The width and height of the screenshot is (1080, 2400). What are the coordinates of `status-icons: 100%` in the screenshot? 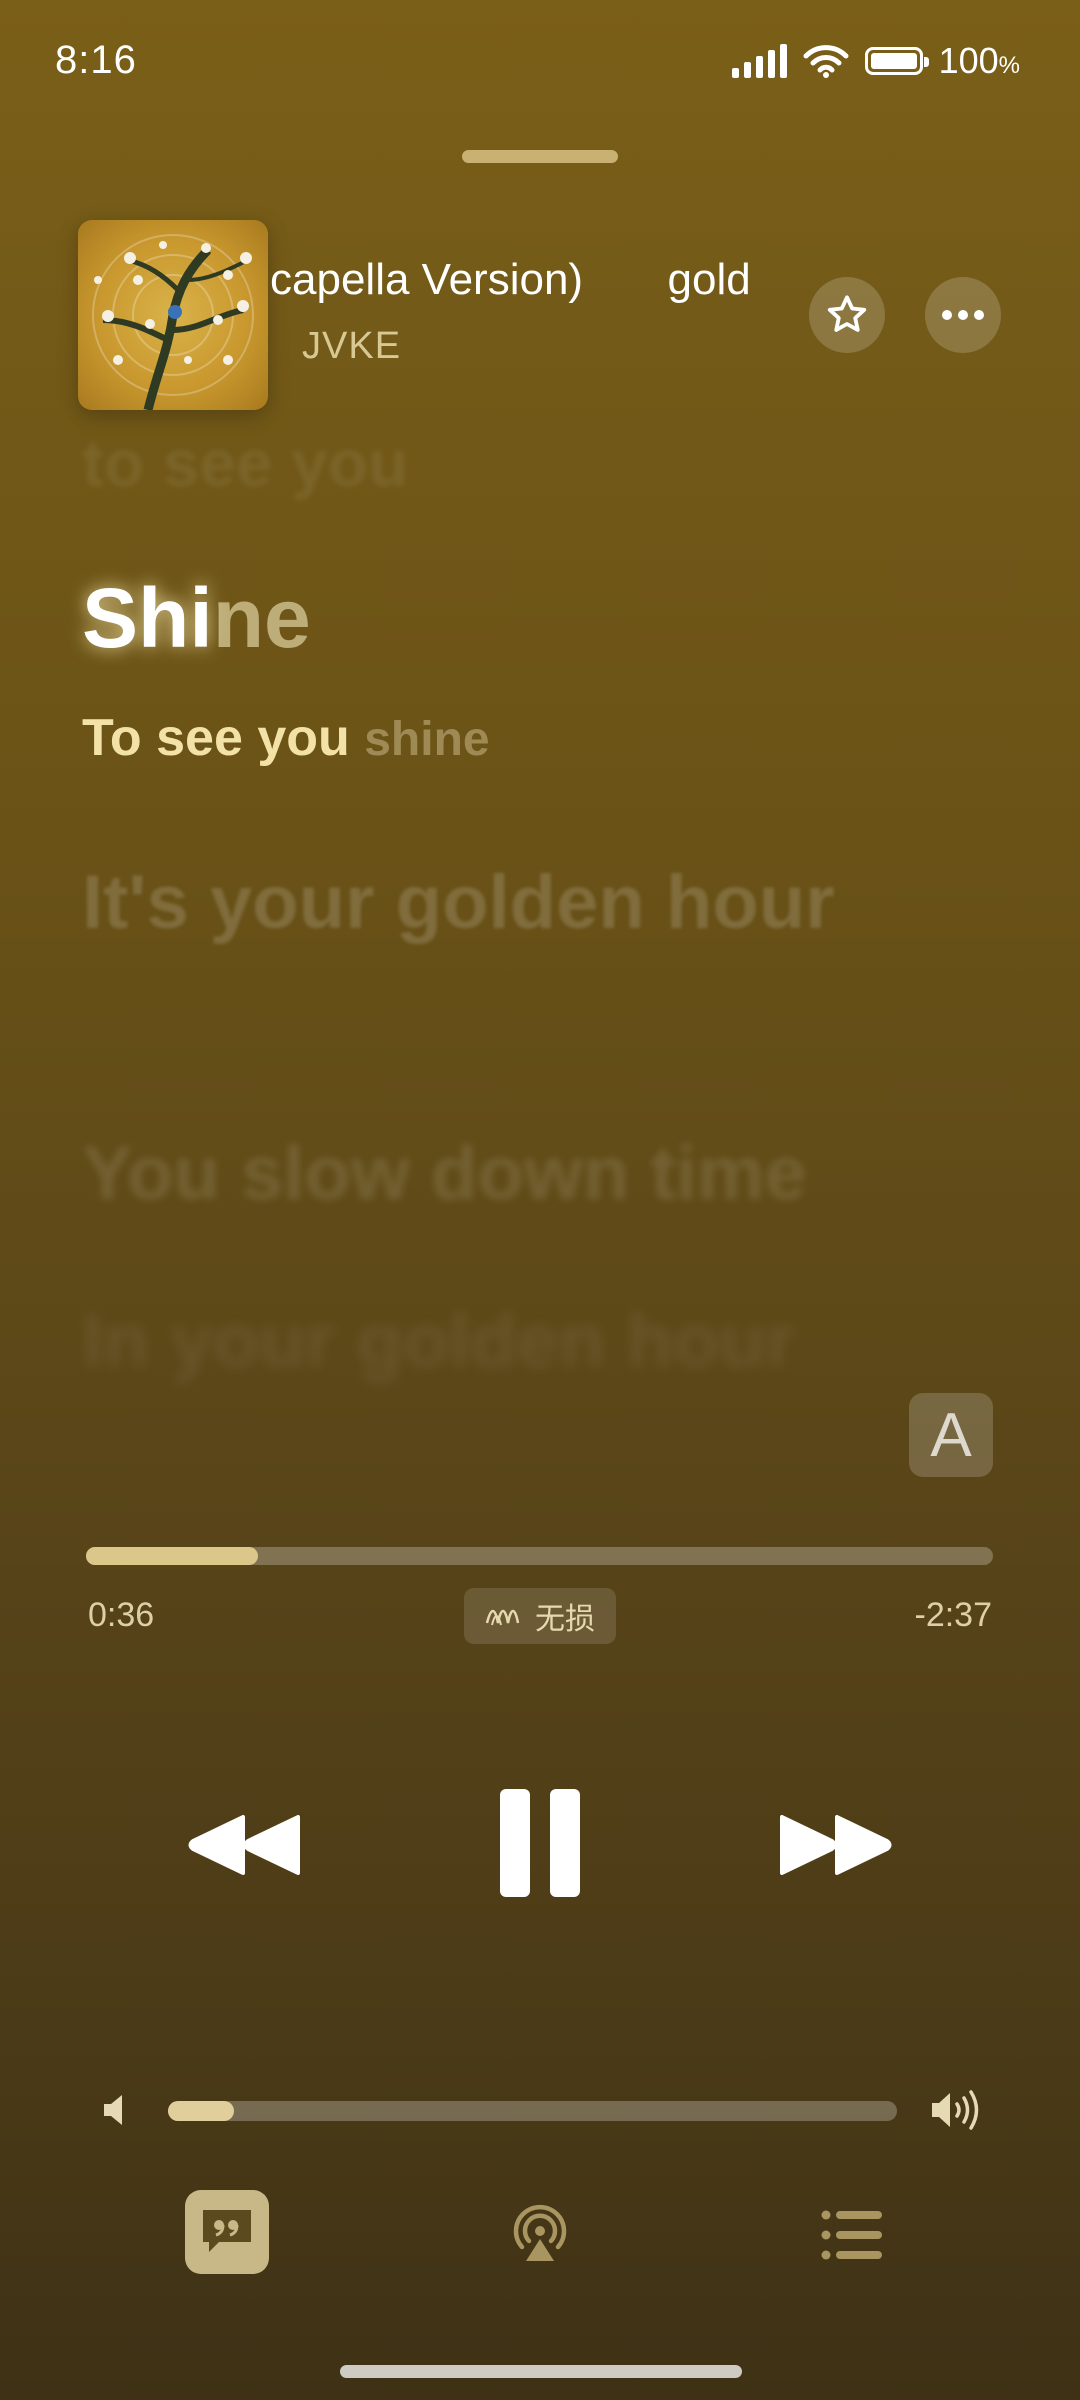 It's located at (875, 61).